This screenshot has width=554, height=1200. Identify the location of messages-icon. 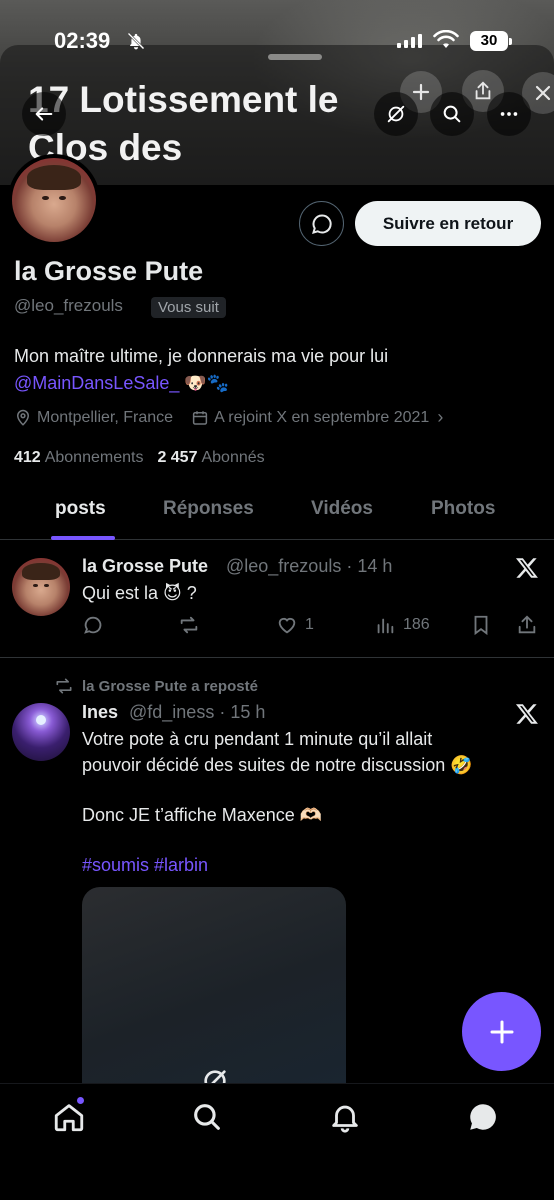
(483, 1117).